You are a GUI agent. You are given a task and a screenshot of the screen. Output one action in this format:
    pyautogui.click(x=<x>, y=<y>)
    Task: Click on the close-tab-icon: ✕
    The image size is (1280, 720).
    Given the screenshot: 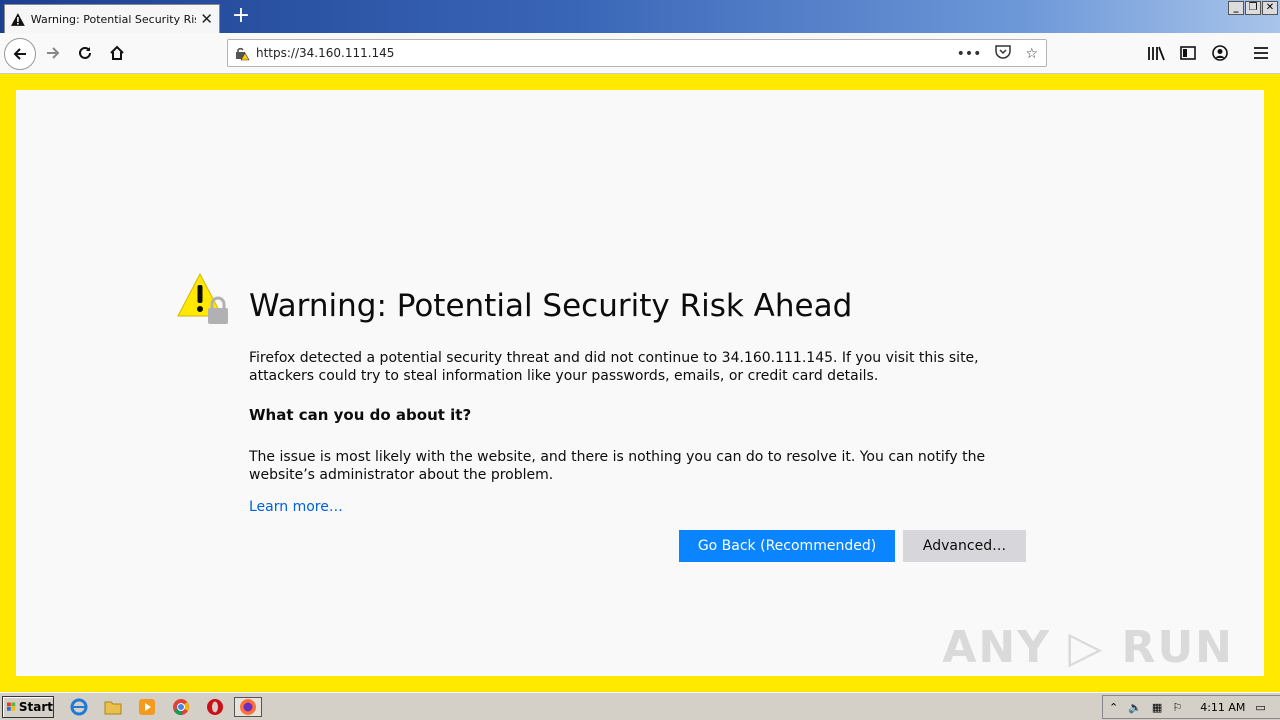 What is the action you would take?
    pyautogui.click(x=206, y=19)
    